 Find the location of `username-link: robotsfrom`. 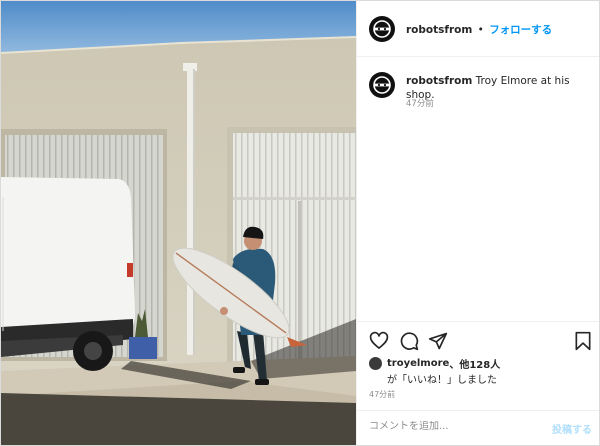

username-link: robotsfrom is located at coordinates (439, 30).